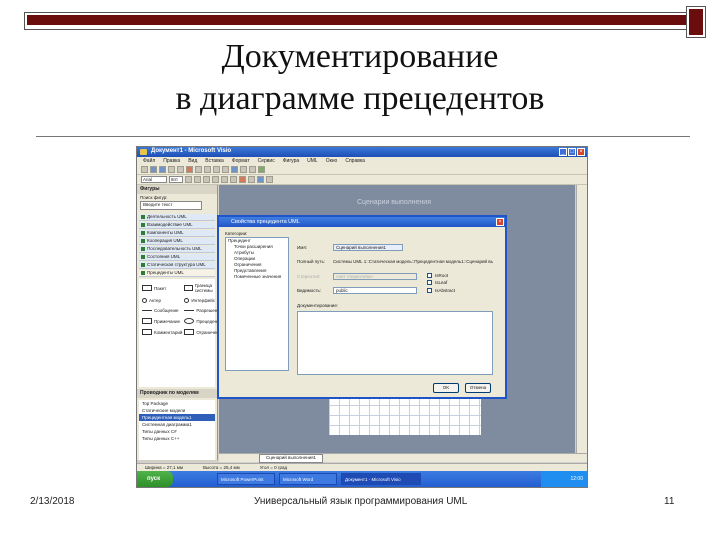  What do you see at coordinates (225, 169) in the screenshot?
I see `redo-icon` at bounding box center [225, 169].